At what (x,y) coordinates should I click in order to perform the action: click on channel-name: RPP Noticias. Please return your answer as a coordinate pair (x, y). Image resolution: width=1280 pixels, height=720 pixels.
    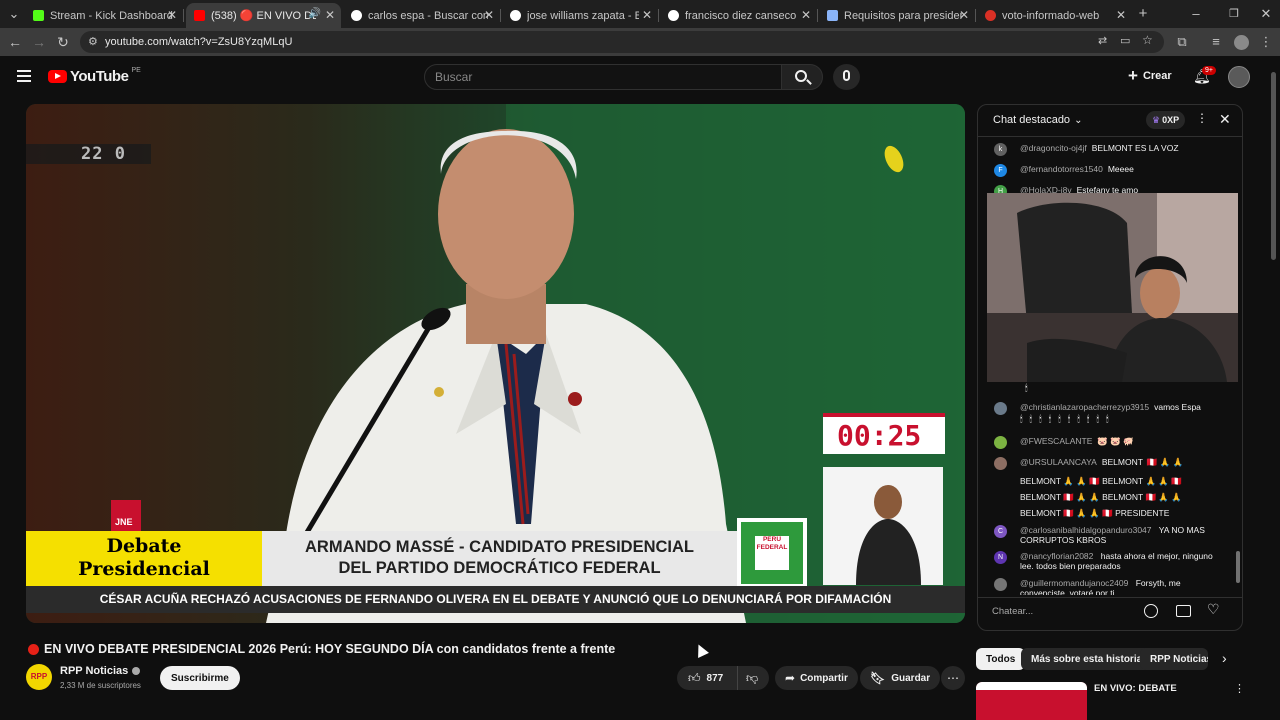
    Looking at the image, I should click on (100, 671).